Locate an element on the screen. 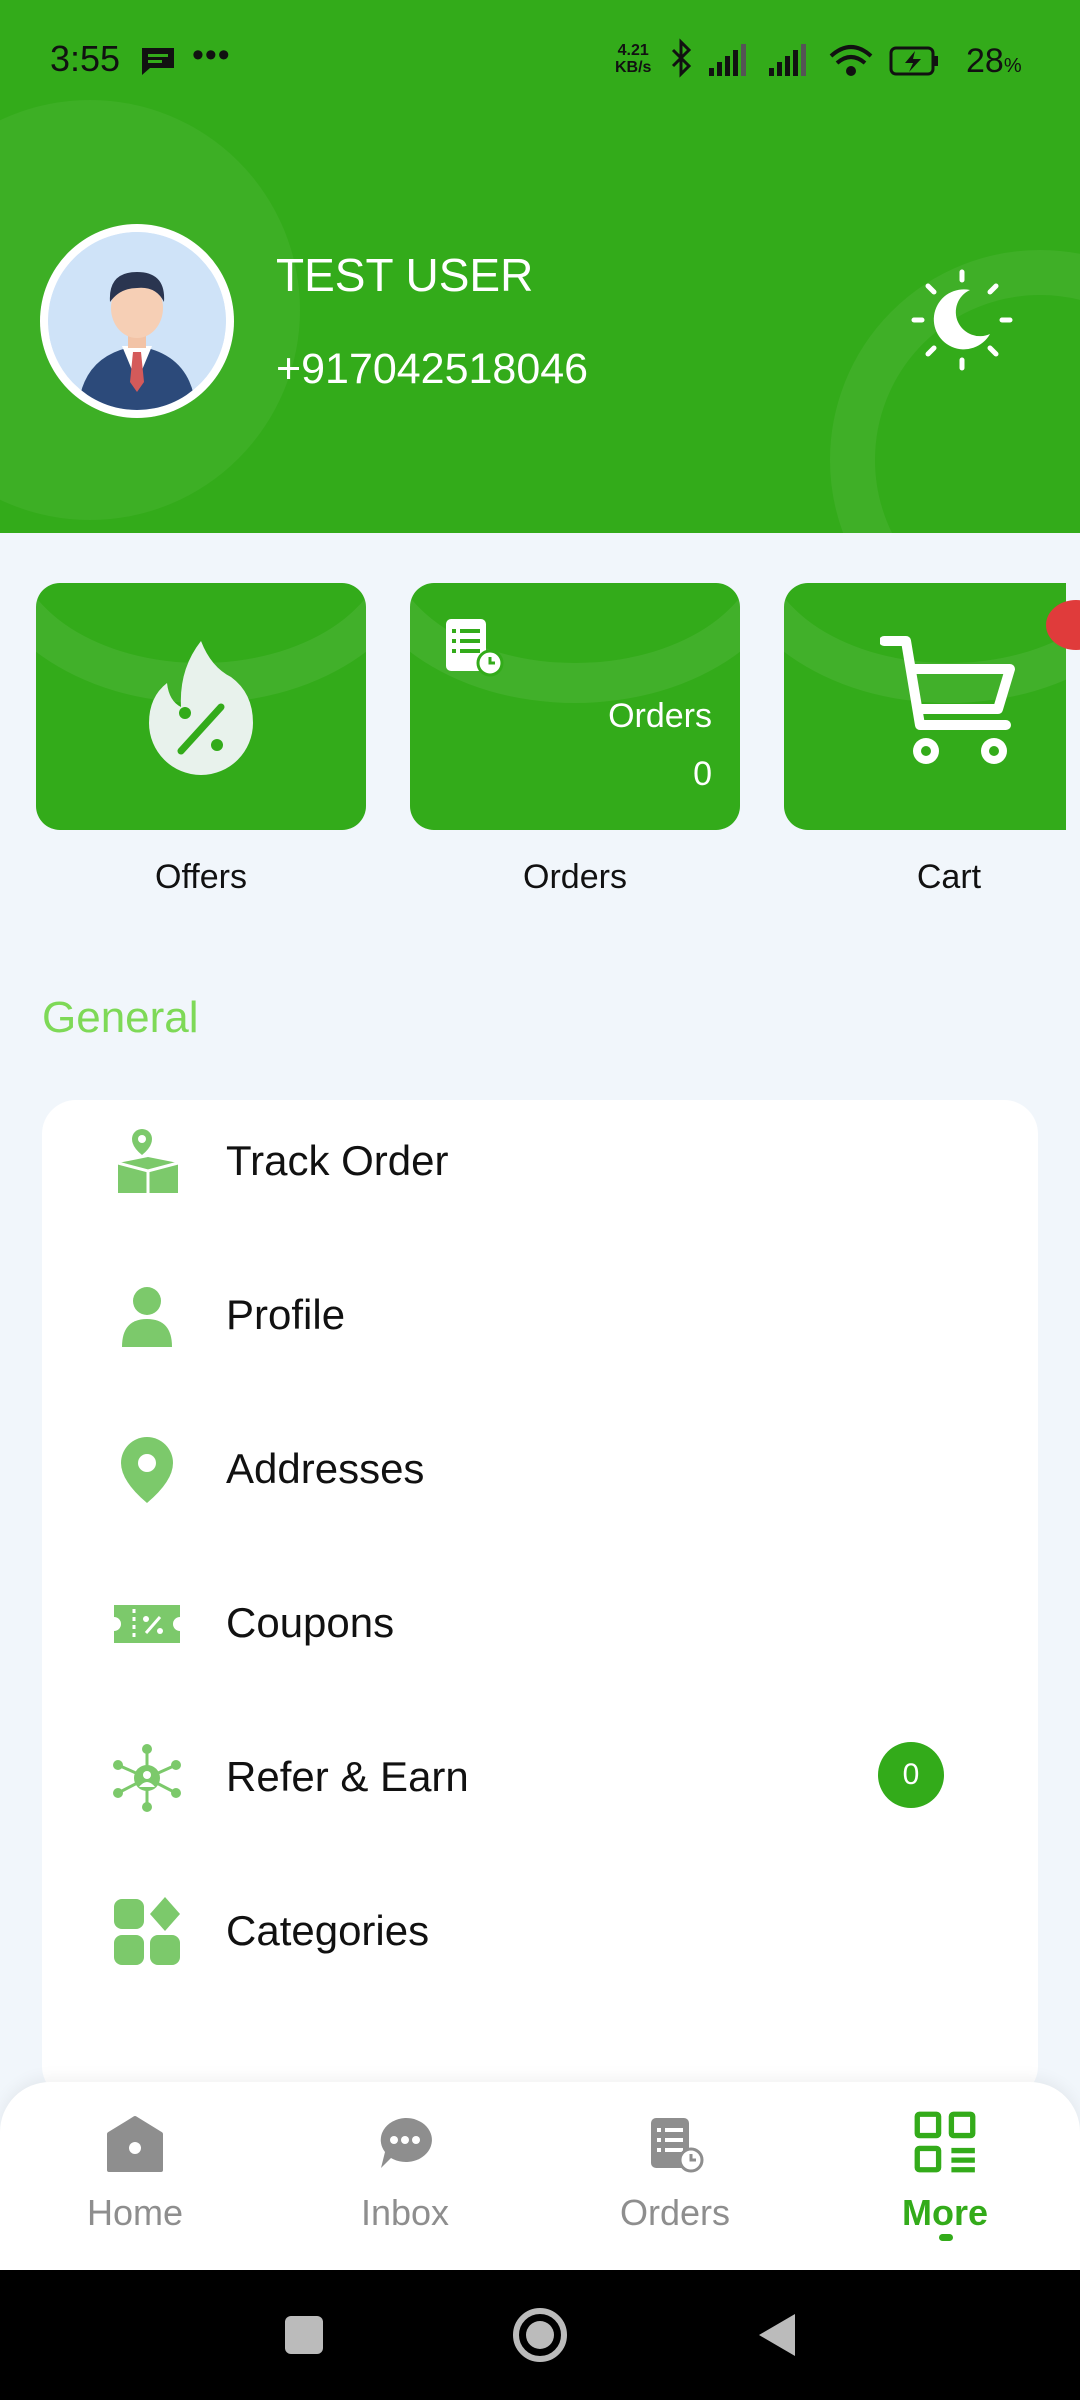  battery-percent-value: 28 is located at coordinates (985, 61).